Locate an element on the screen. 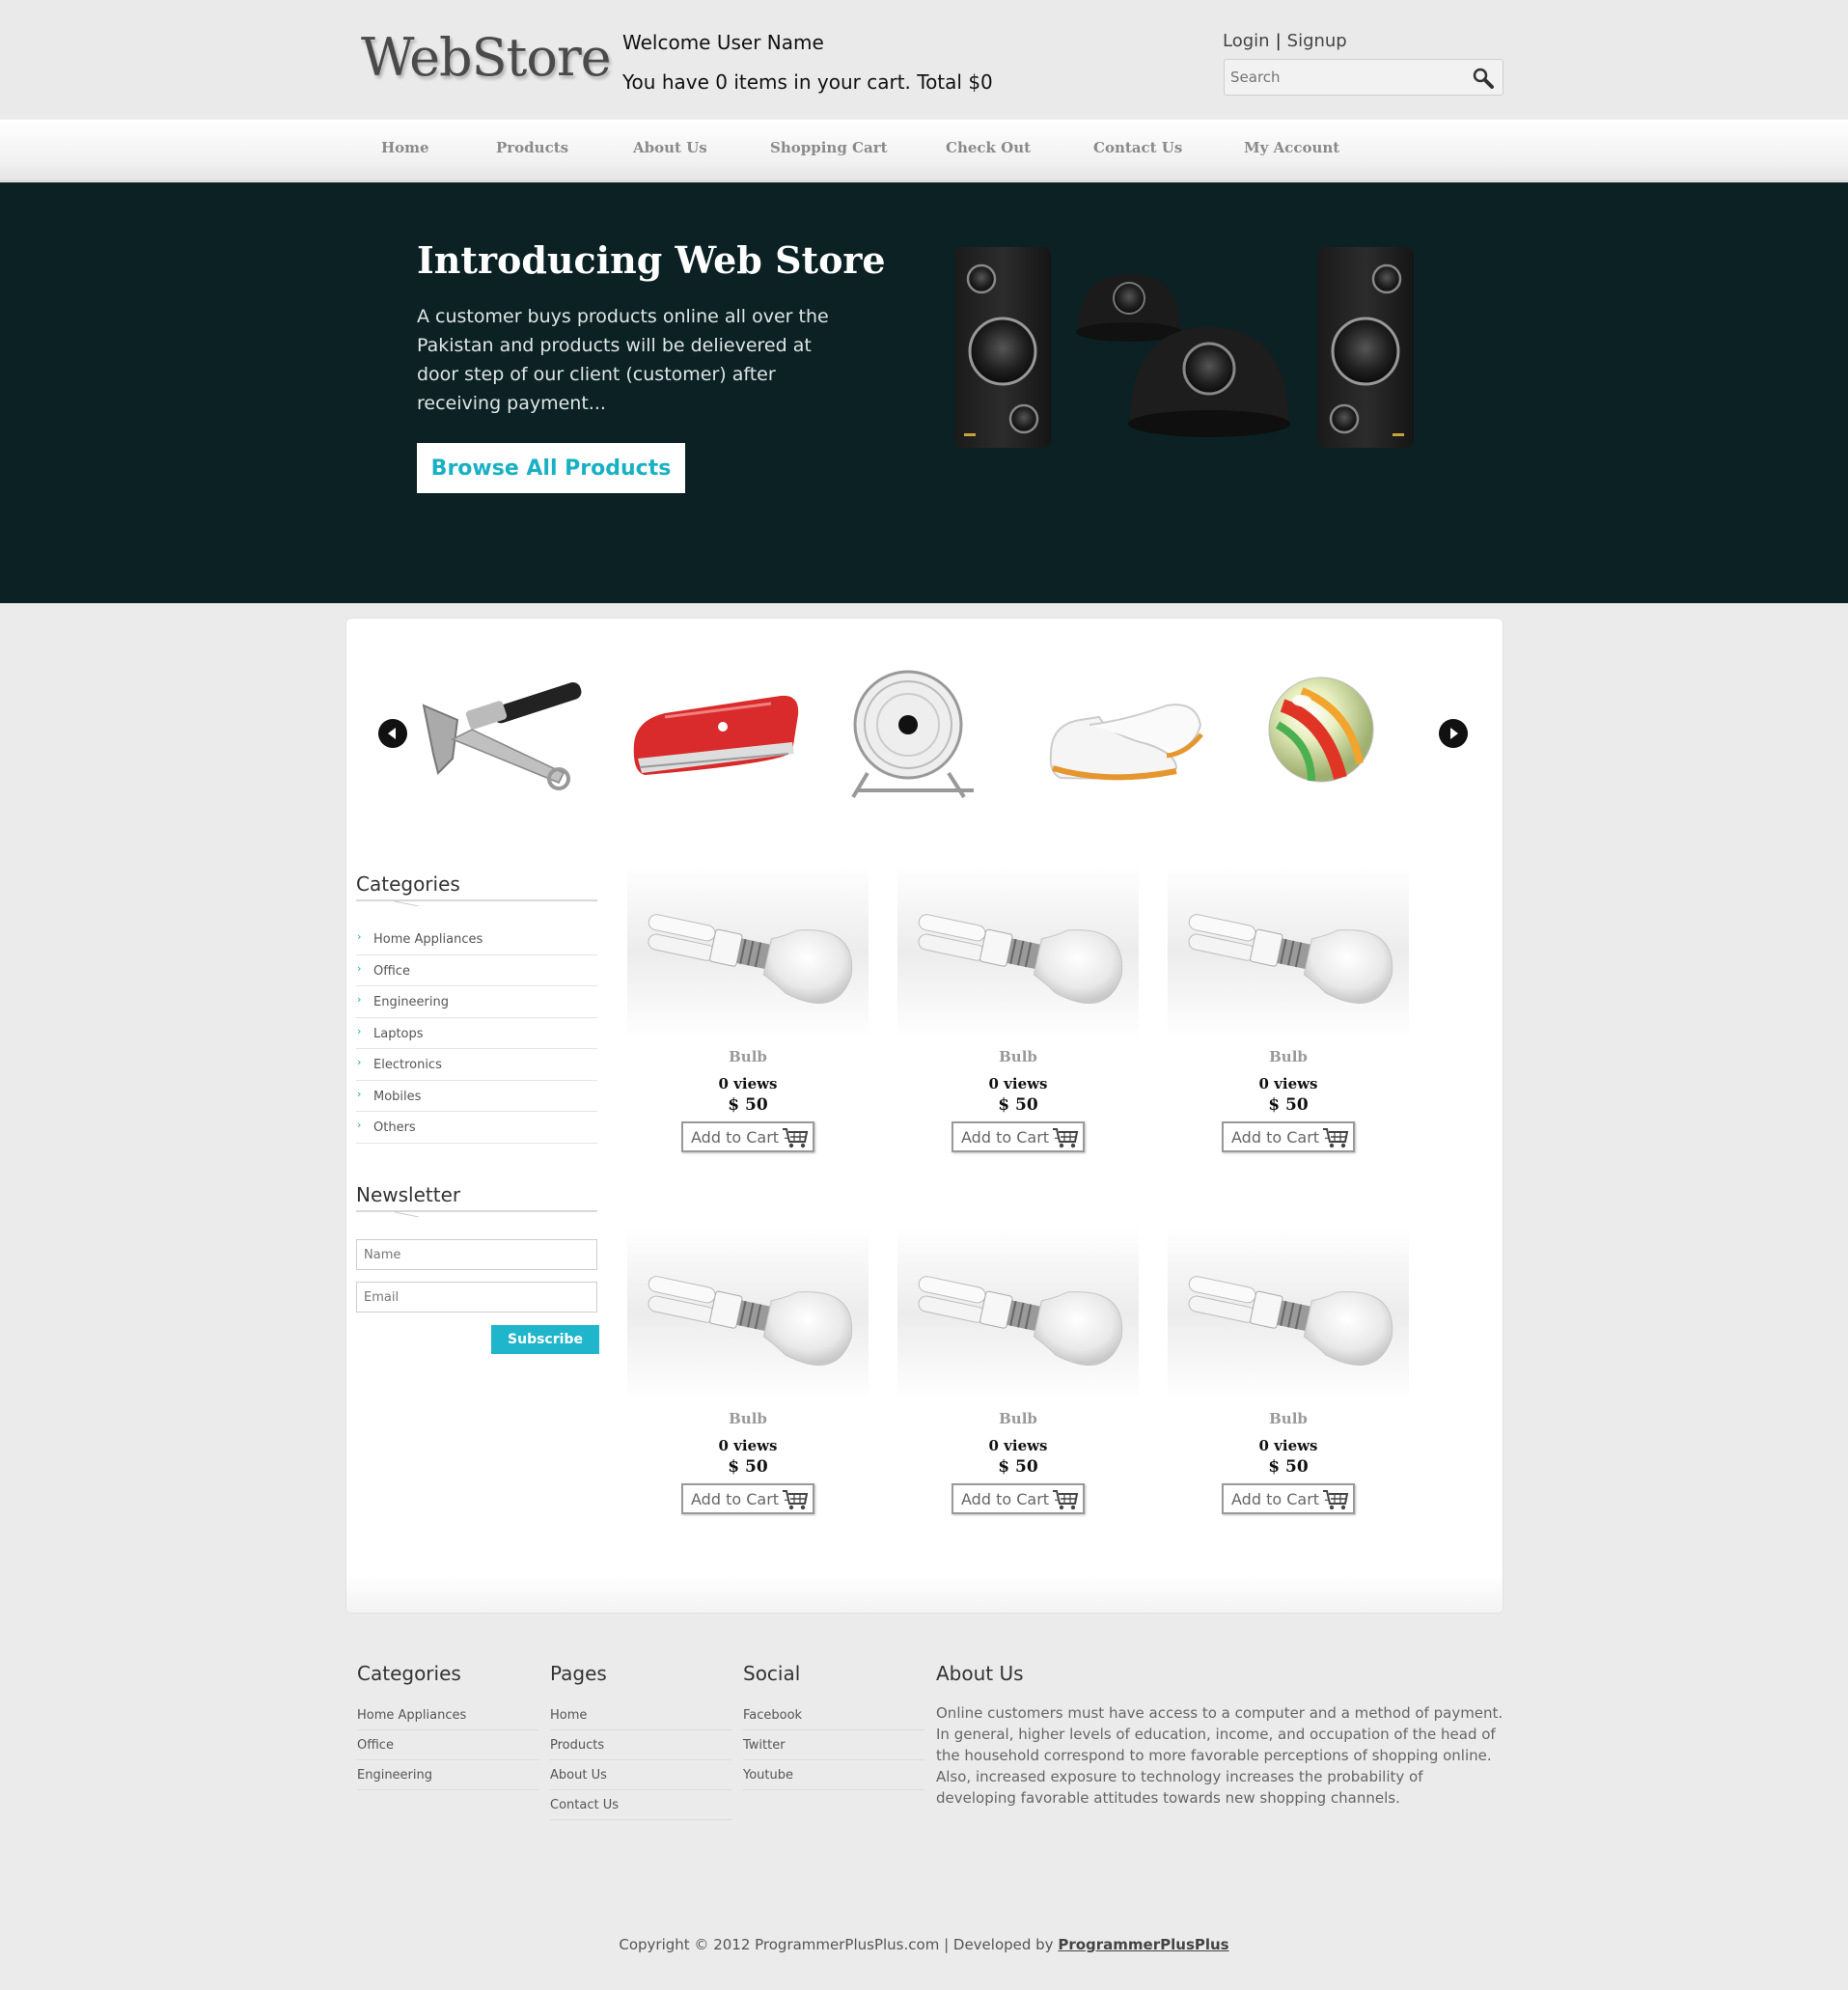 The image size is (1848, 1990). developer-link: ProgrammerPlusPlus is located at coordinates (1143, 1945).